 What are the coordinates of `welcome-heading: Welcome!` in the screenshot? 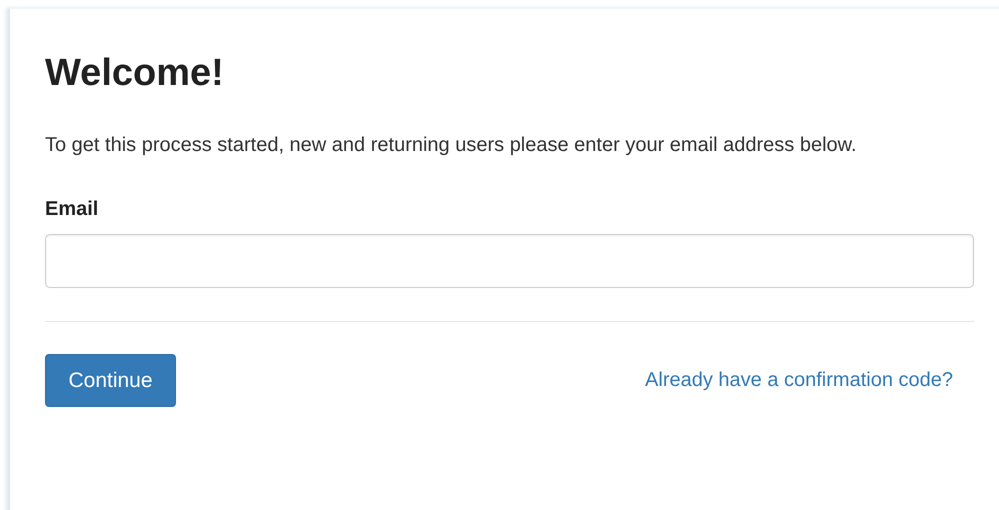 It's located at (135, 73).